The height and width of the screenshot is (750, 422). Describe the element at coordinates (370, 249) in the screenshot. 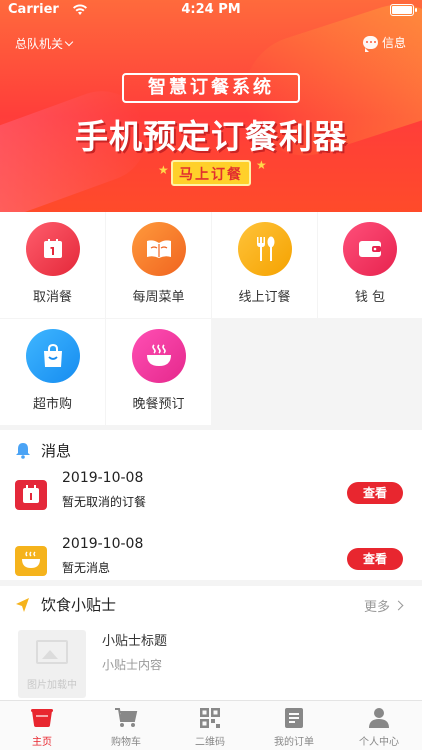

I see `wallet-icon` at that location.